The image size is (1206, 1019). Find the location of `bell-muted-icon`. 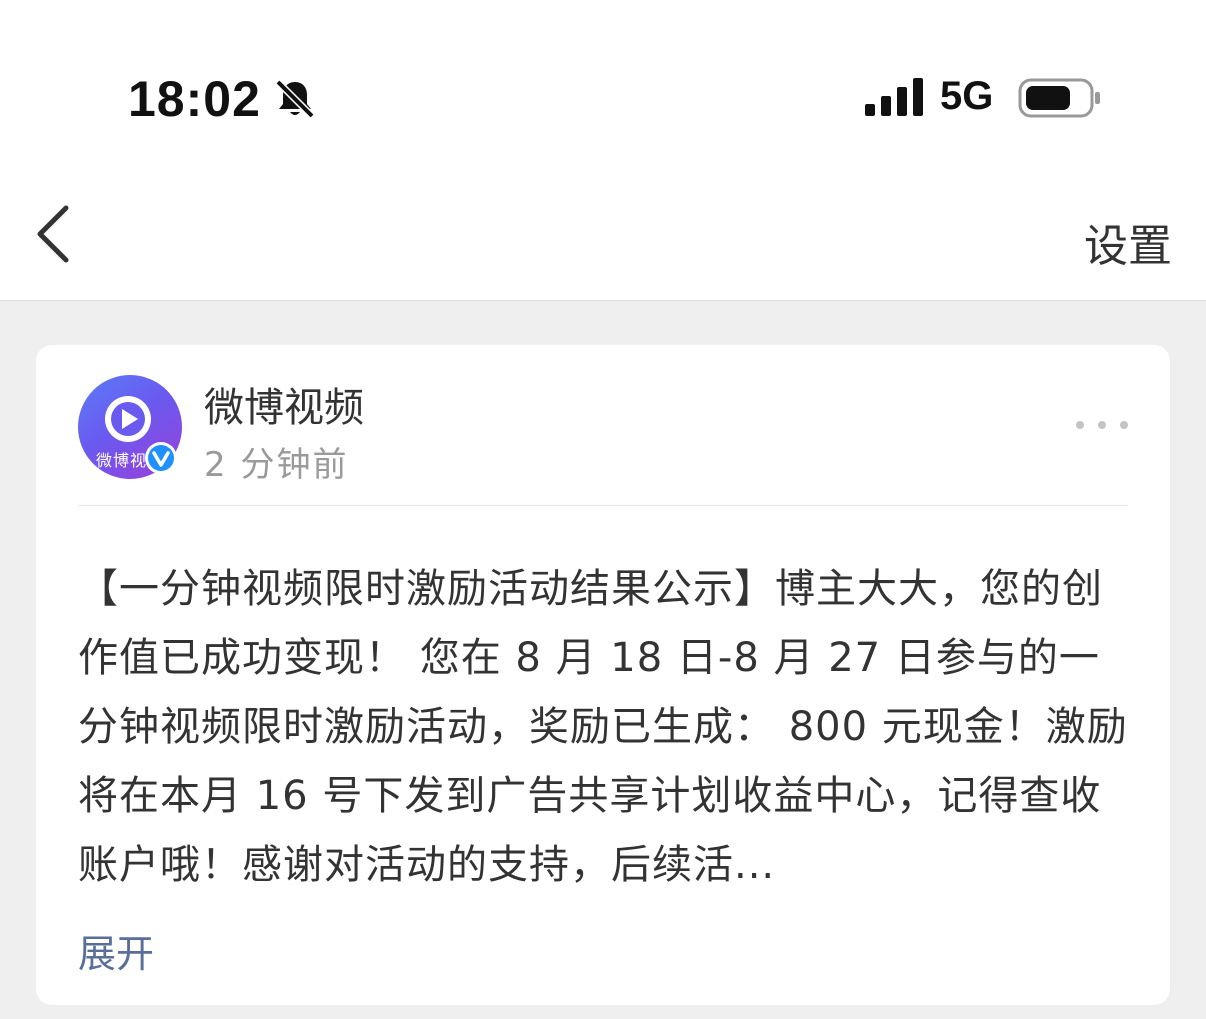

bell-muted-icon is located at coordinates (295, 99).